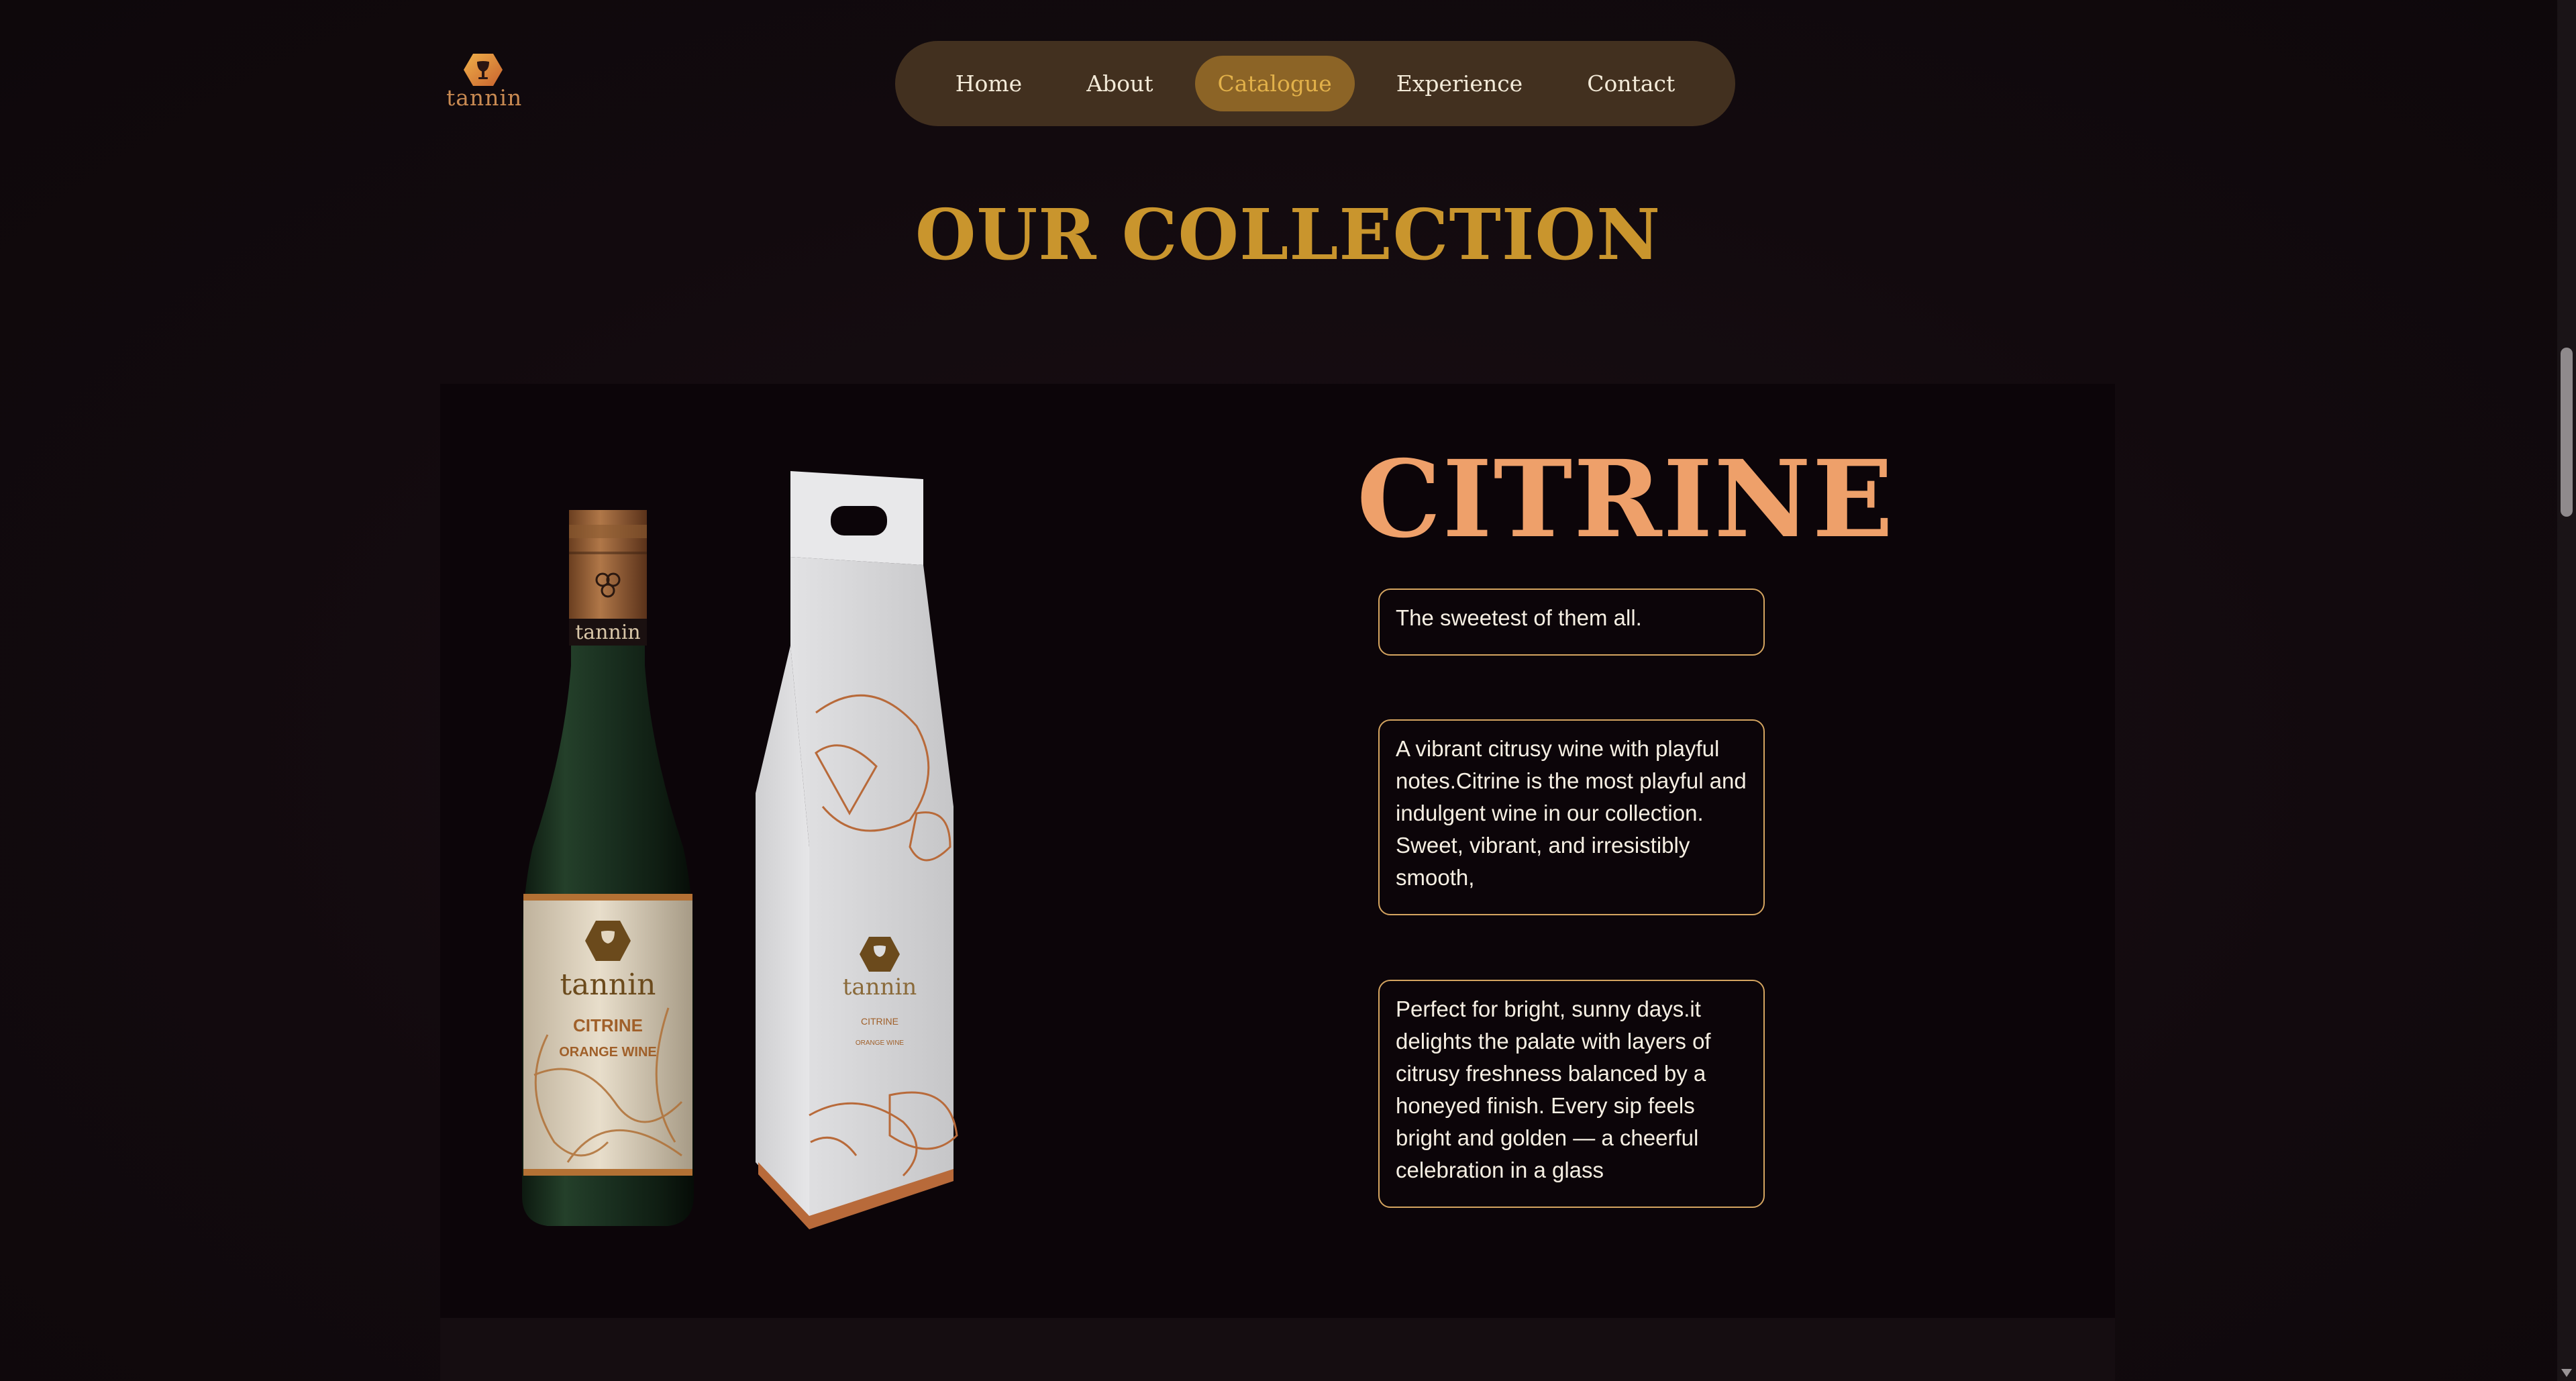 This screenshot has width=2576, height=1381. Describe the element at coordinates (880, 987) in the screenshot. I see `box-brand-text: tannin` at that location.